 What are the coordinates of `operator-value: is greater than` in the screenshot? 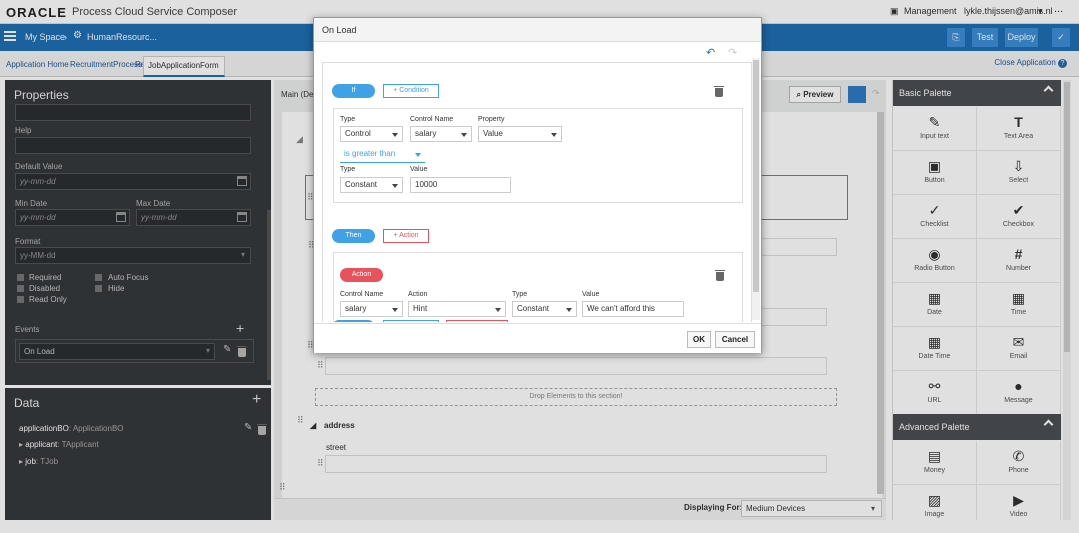 It's located at (370, 153).